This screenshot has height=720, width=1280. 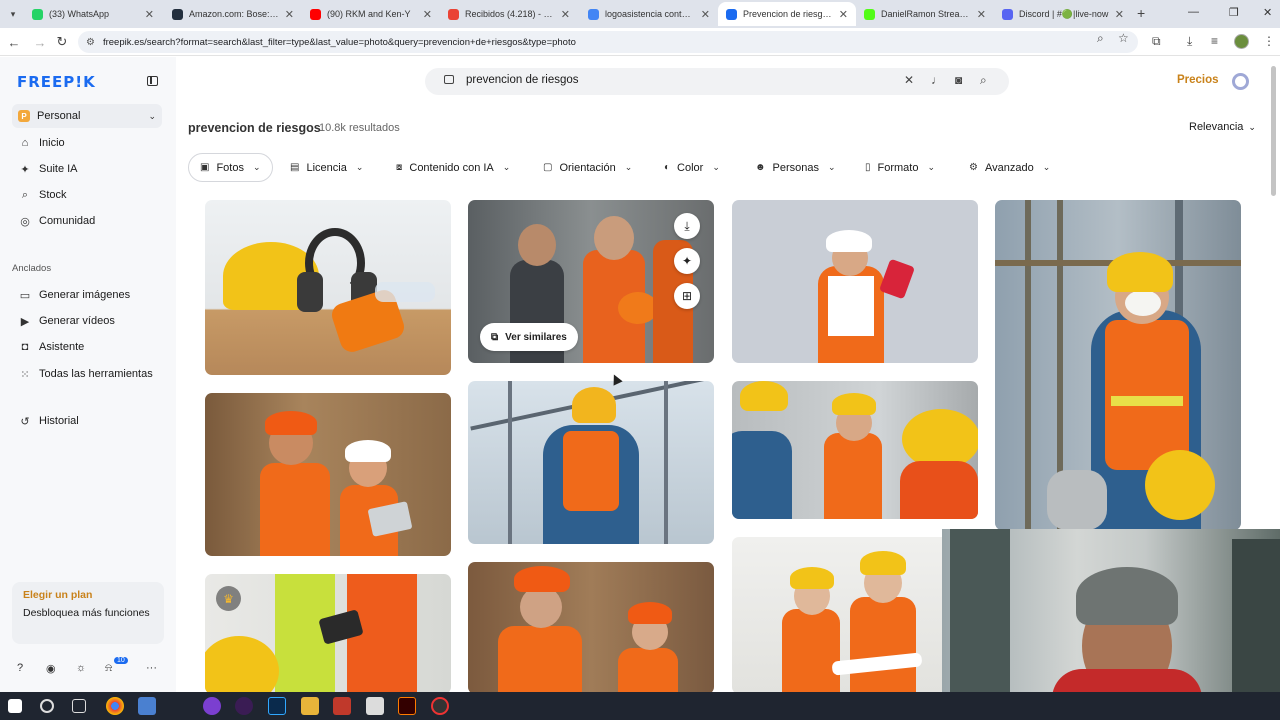 I want to click on camera-icon: ◙, so click(x=958, y=80).